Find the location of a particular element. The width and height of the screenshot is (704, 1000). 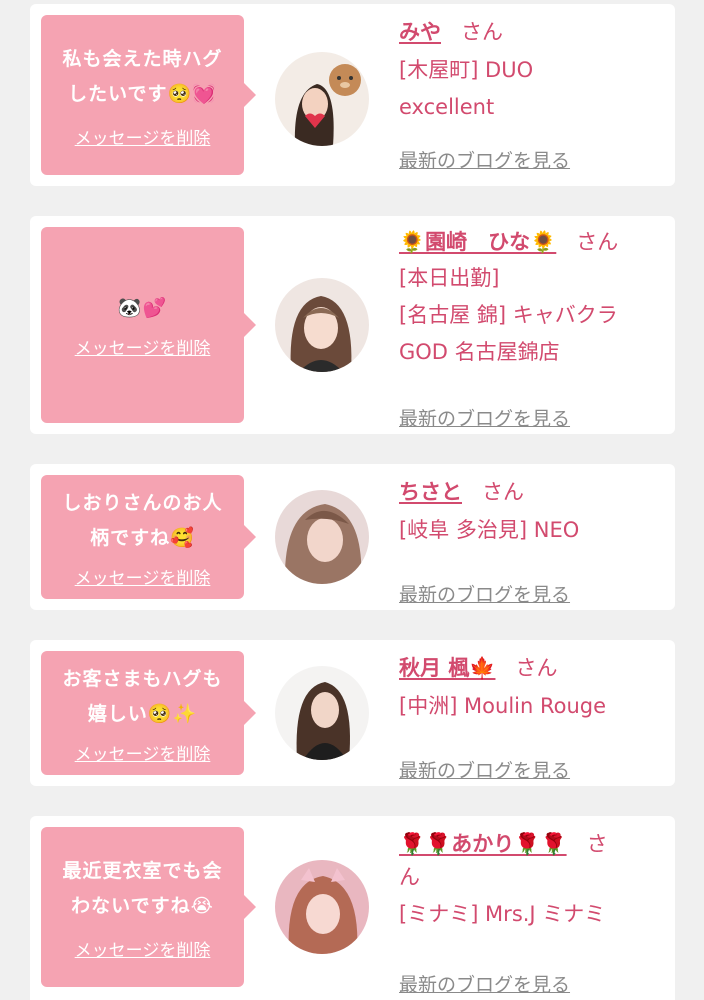

message-bubble: 最近更衣室でも会 わないですね😭 メッセージを削除 is located at coordinates (148, 907).